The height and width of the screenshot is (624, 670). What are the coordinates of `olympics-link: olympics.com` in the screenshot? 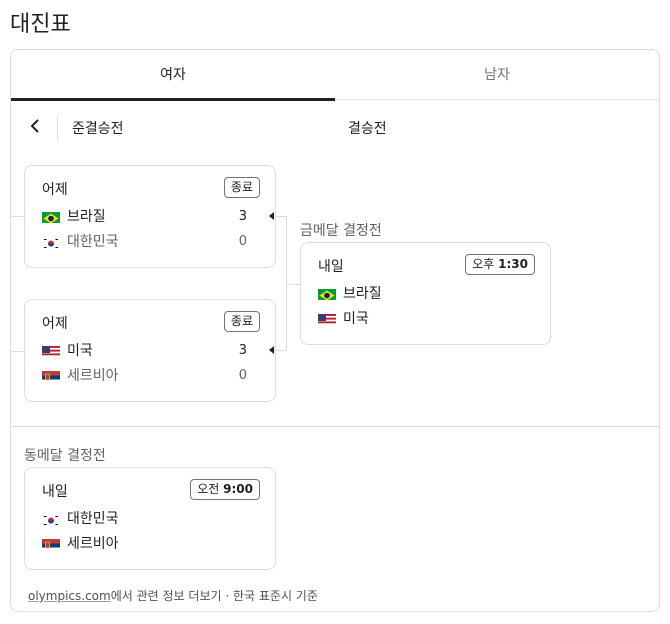 It's located at (69, 596).